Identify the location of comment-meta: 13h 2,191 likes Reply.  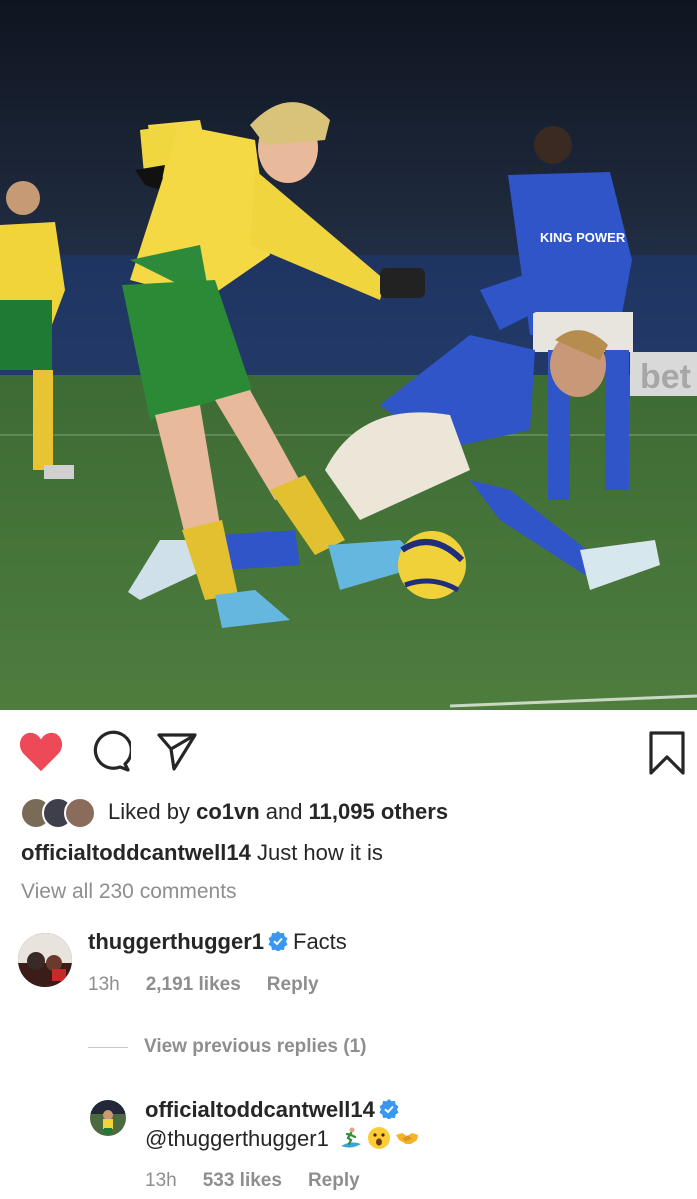
(216, 985).